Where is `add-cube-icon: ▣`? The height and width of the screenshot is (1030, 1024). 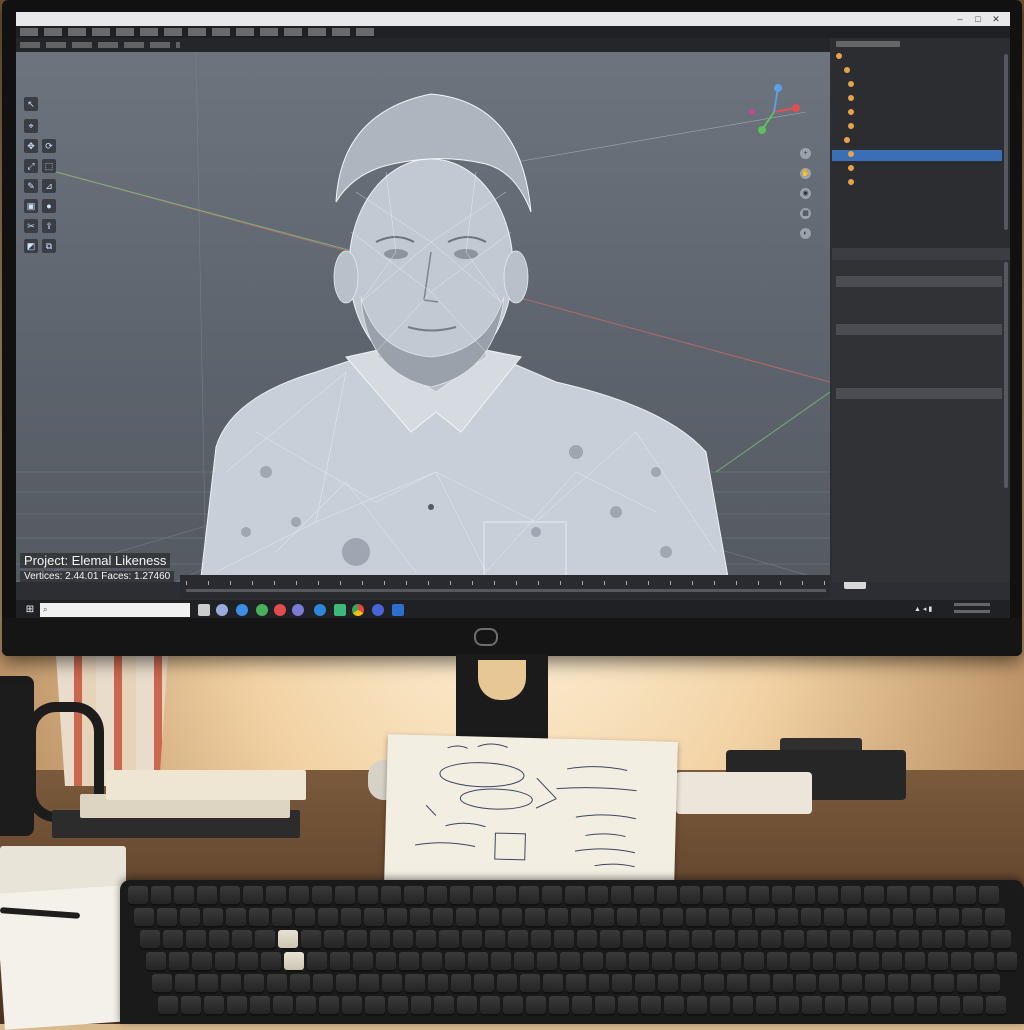 add-cube-icon: ▣ is located at coordinates (31, 206).